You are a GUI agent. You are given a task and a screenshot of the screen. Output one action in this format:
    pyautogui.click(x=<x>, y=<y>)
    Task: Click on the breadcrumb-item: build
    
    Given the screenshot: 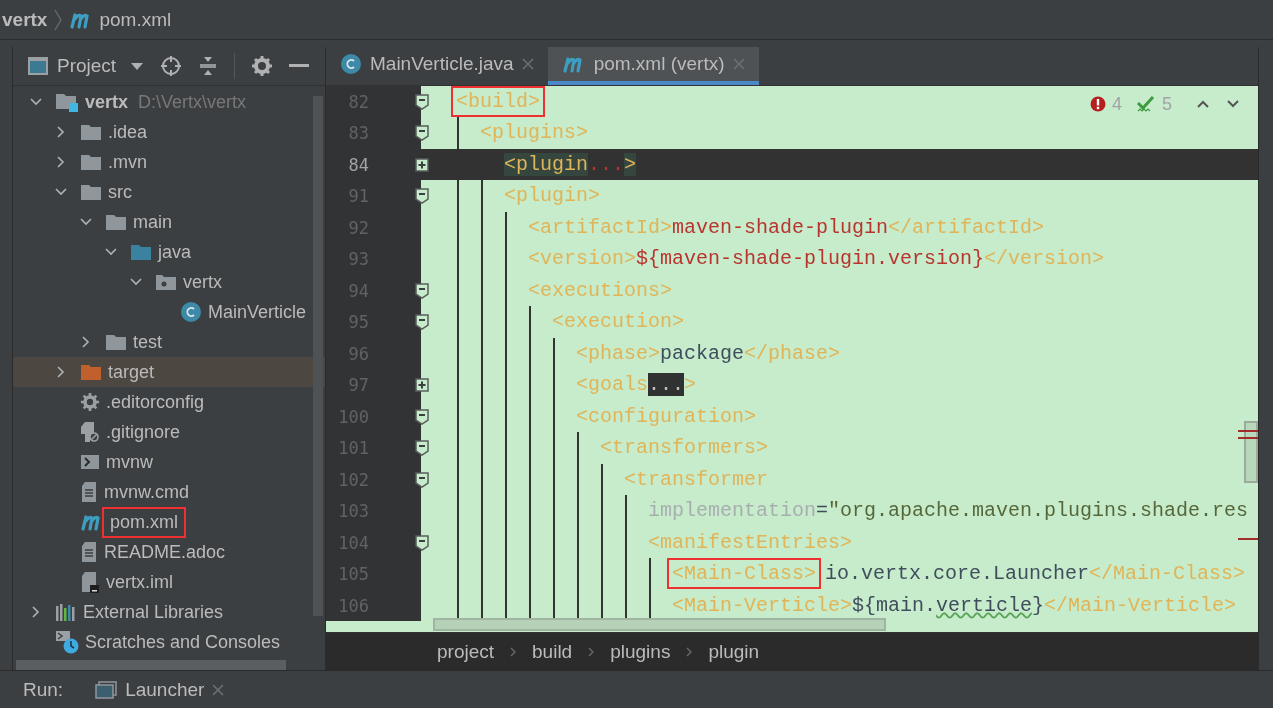 What is the action you would take?
    pyautogui.click(x=552, y=651)
    